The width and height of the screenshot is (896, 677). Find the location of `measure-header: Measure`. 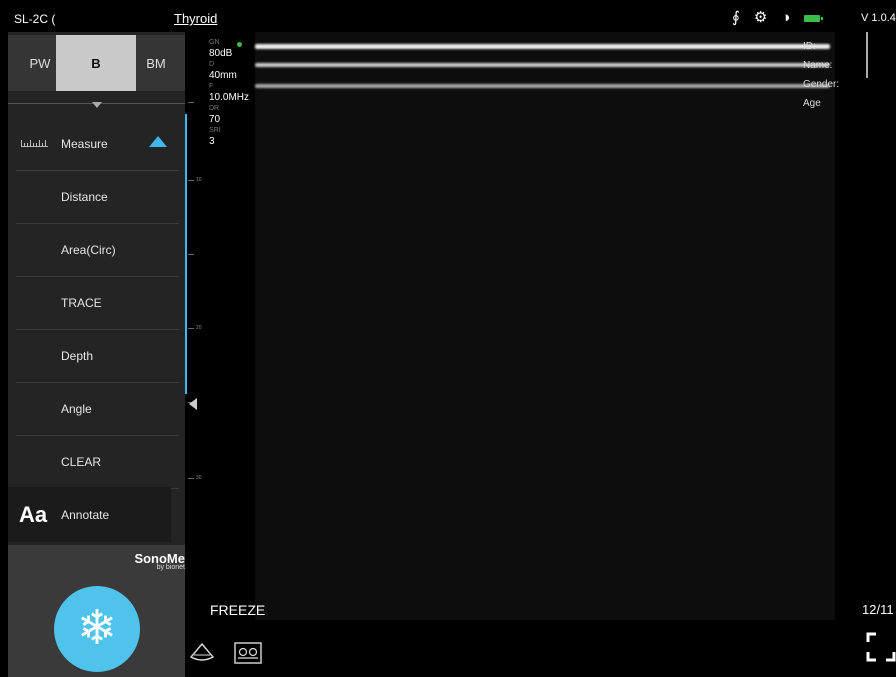

measure-header: Measure is located at coordinates (97, 144).